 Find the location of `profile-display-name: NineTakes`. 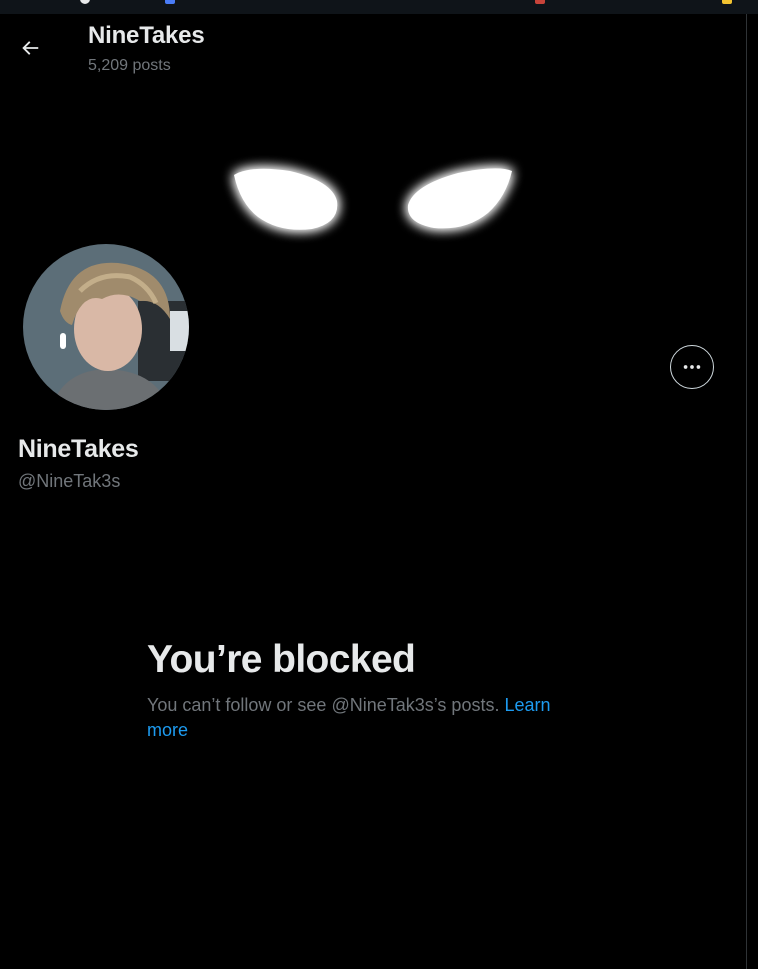

profile-display-name: NineTakes is located at coordinates (78, 449).